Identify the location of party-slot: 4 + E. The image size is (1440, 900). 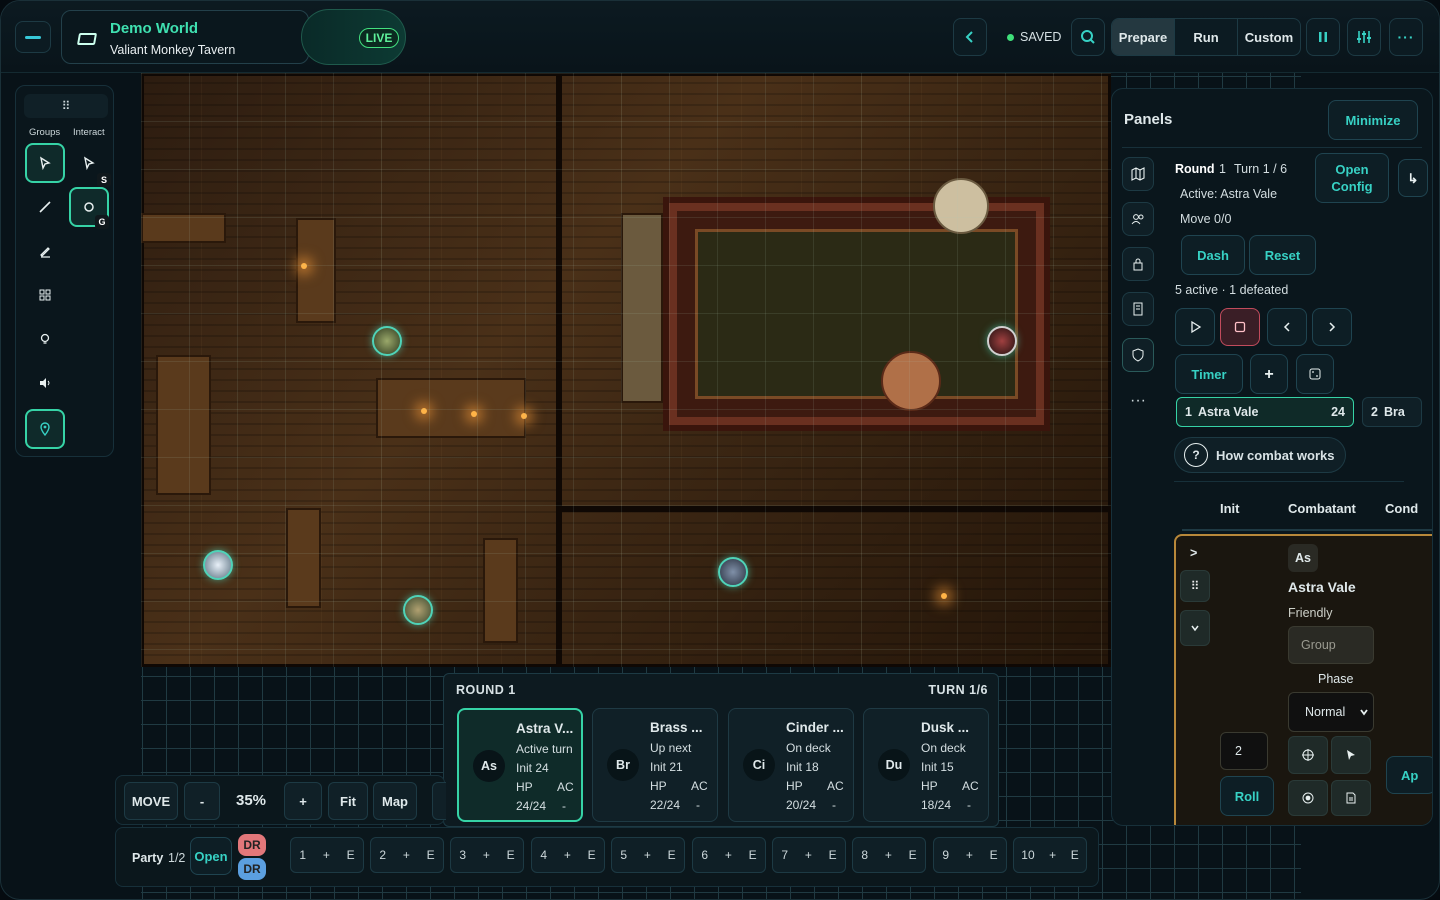
(568, 855).